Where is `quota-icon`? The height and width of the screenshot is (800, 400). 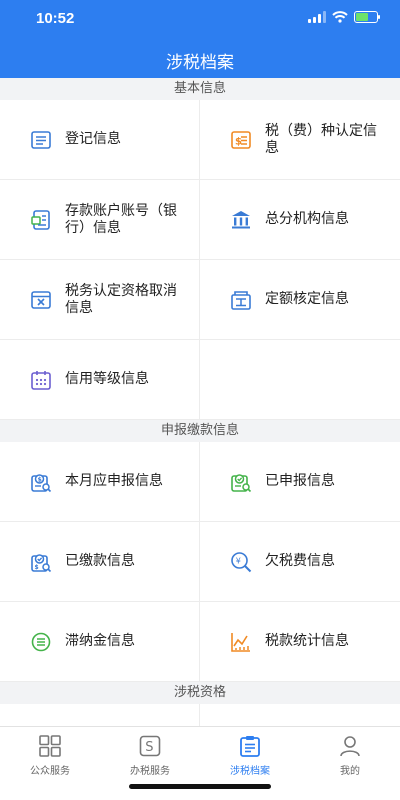
quota-icon is located at coordinates (241, 300).